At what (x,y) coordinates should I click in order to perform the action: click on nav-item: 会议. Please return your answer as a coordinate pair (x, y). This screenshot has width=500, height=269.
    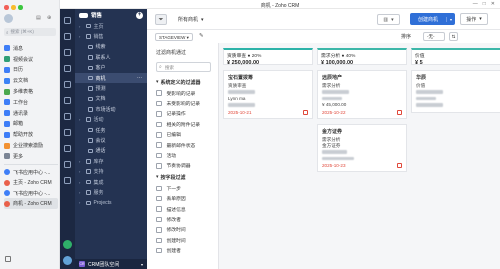
    Looking at the image, I should click on (111, 140).